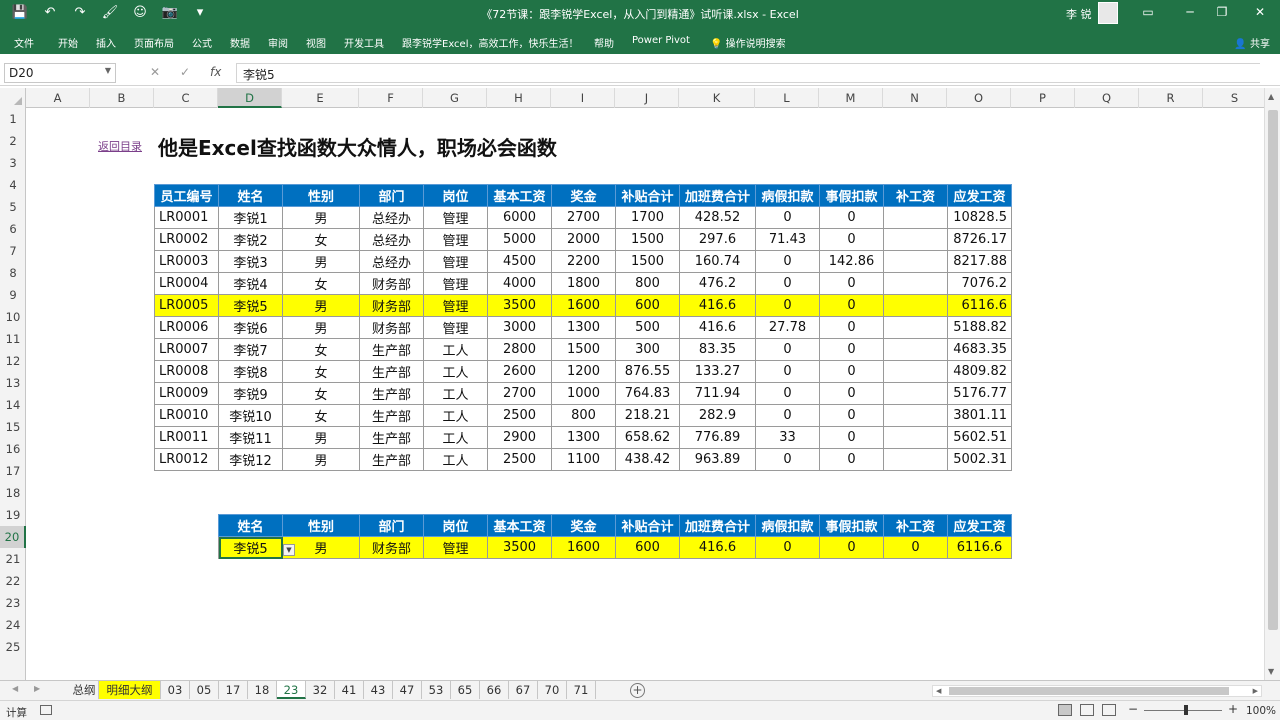 This screenshot has width=1280, height=720. What do you see at coordinates (787, 327) in the screenshot?
I see `table-cell: 27.78` at bounding box center [787, 327].